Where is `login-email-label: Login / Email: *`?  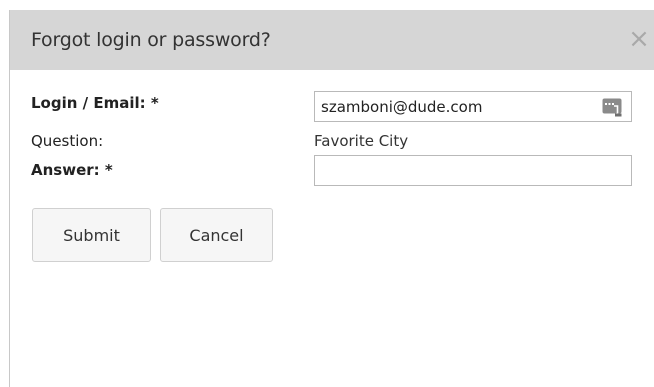 login-email-label: Login / Email: * is located at coordinates (95, 103).